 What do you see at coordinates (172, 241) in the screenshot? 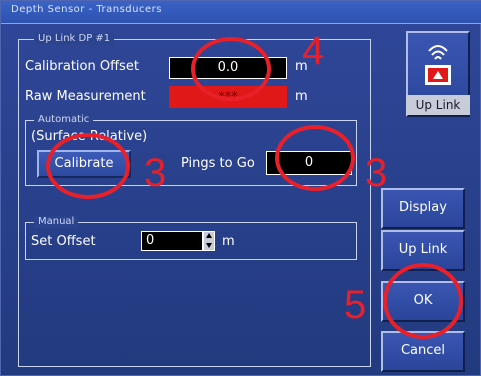
I see `set-offset-input: 0` at bounding box center [172, 241].